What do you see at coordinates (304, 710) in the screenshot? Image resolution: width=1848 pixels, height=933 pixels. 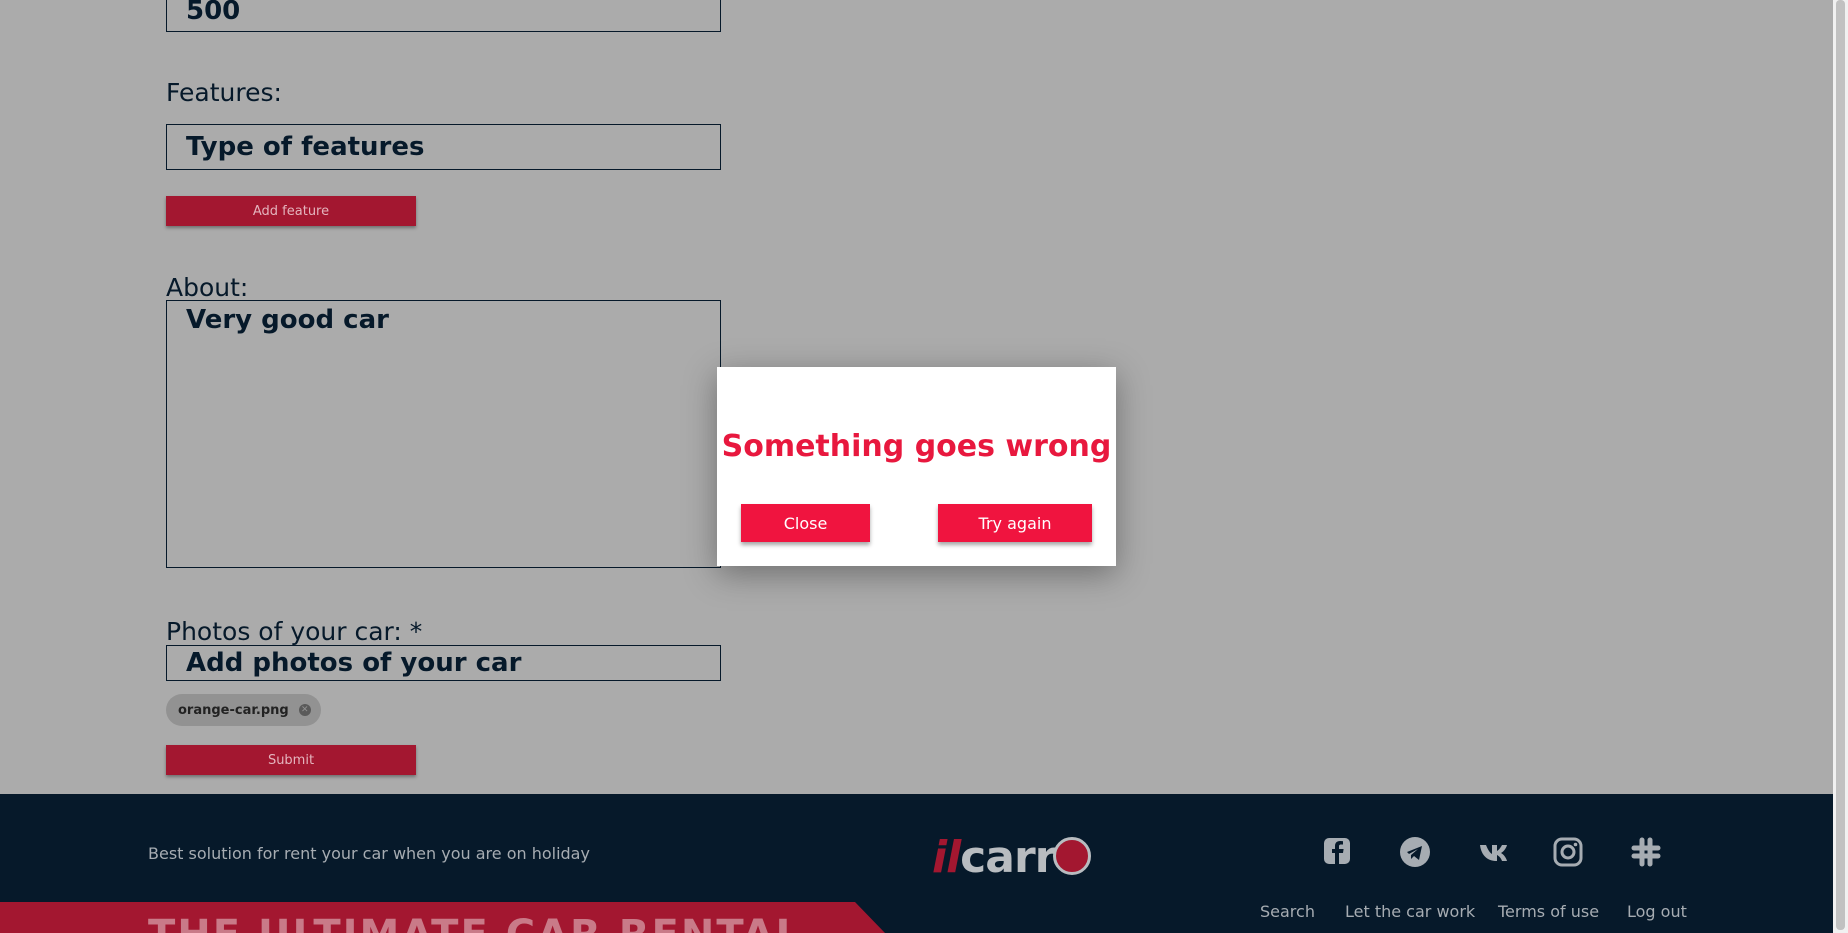 I see `remove-chip-icon: ✕` at bounding box center [304, 710].